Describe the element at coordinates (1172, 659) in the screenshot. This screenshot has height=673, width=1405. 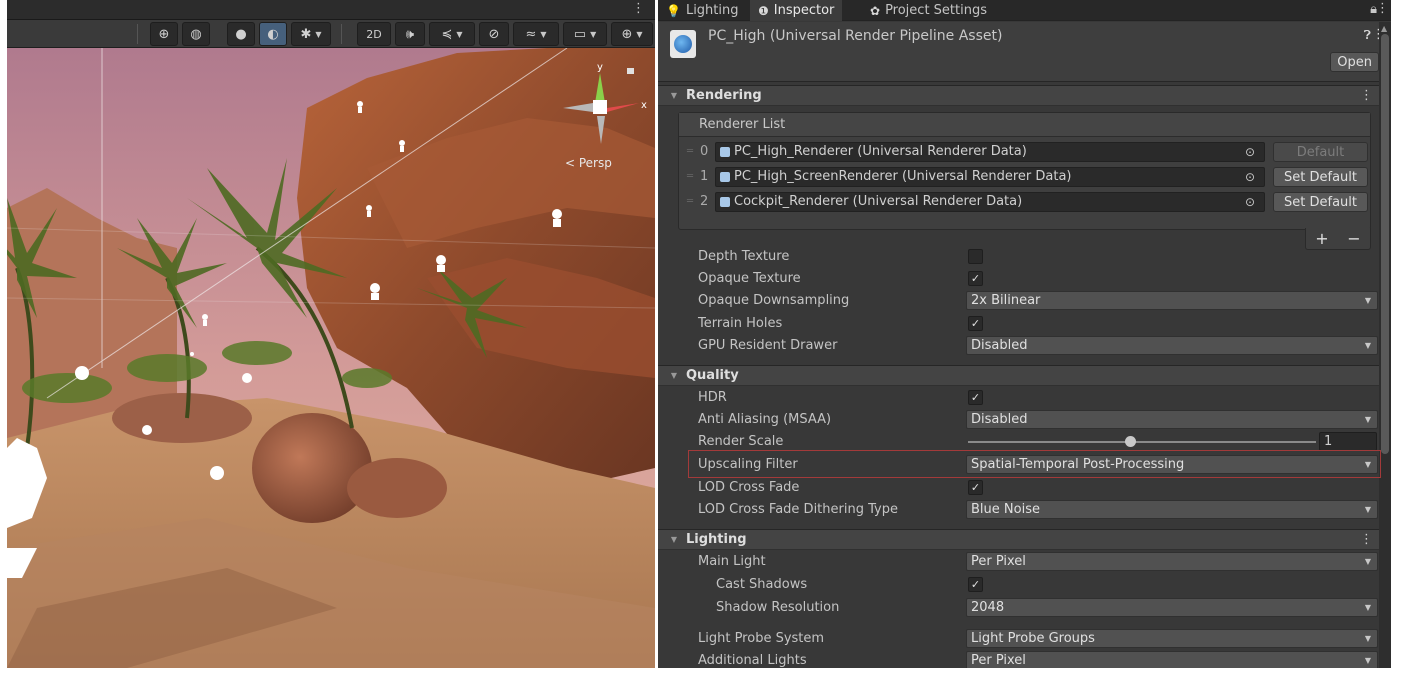
I see `additional-lights-dropdown: Per Pixel ▼` at that location.